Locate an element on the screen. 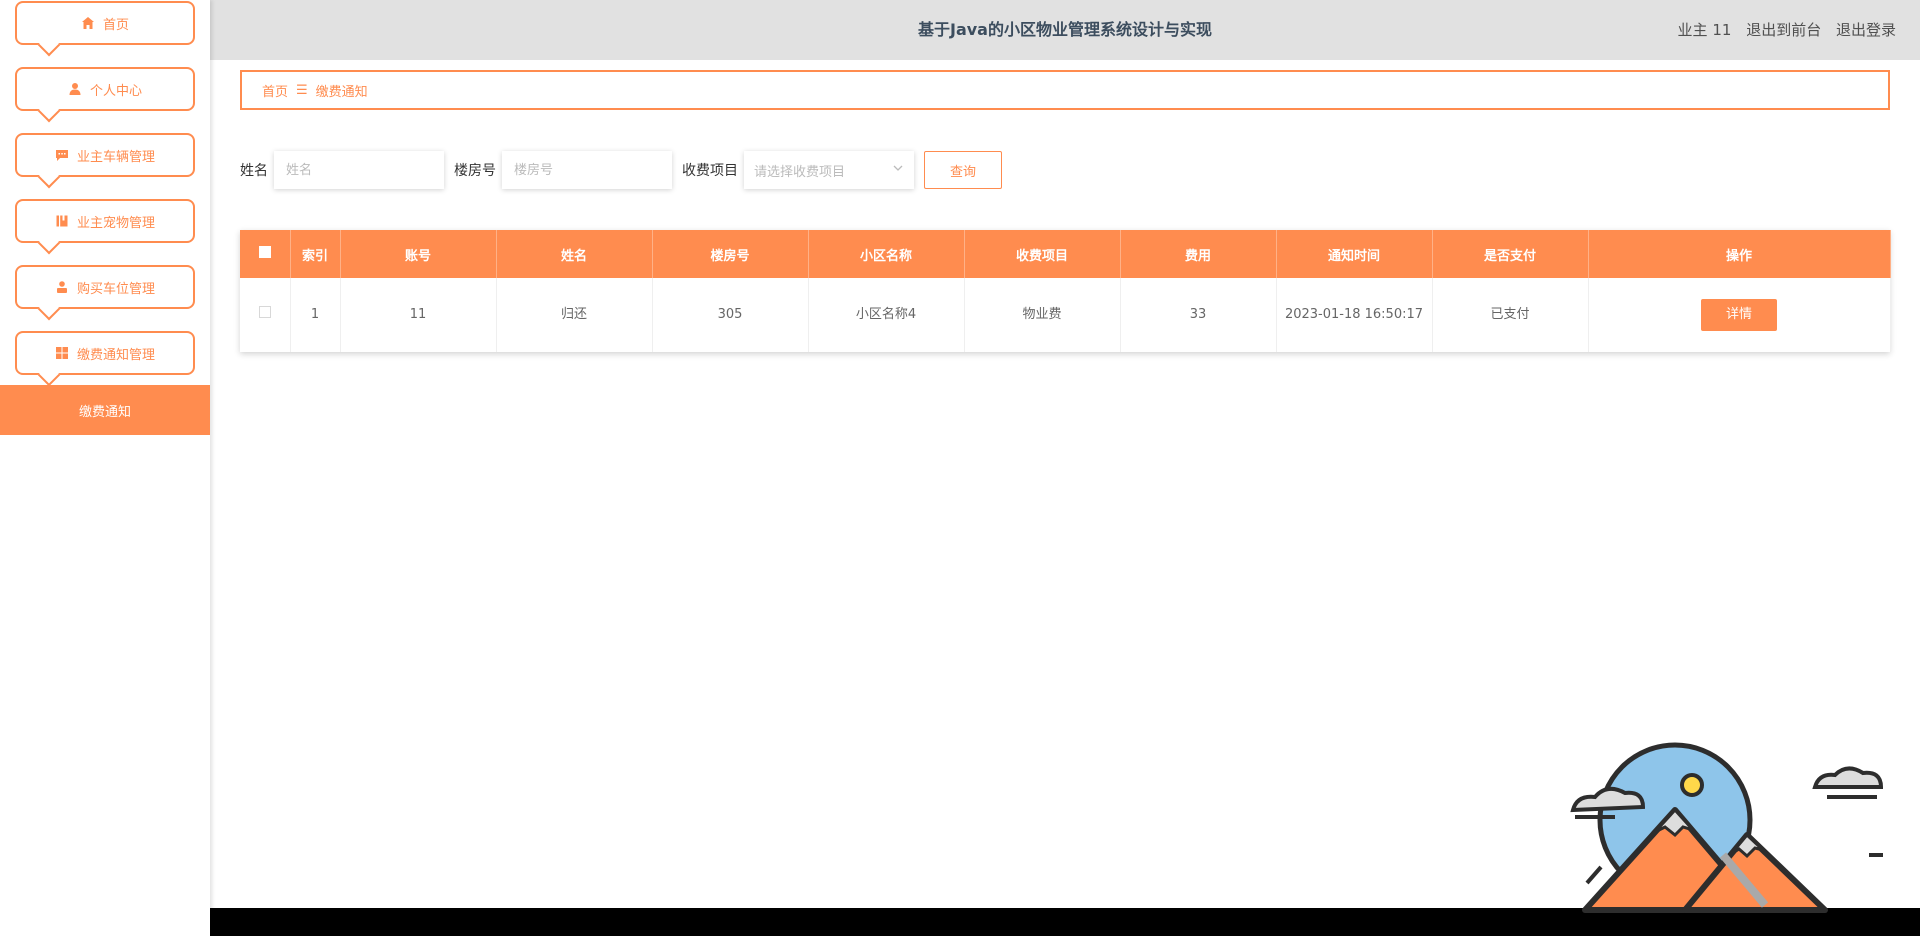 The width and height of the screenshot is (1920, 936). column-header: 账号 is located at coordinates (418, 254).